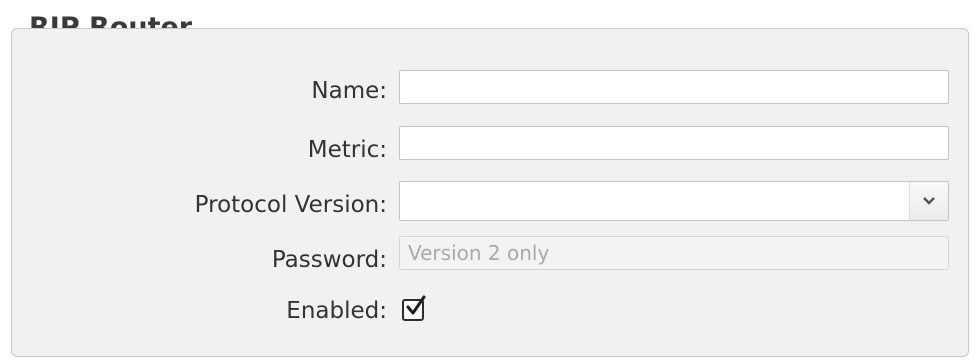 The image size is (975, 363). I want to click on metric-input, so click(674, 143).